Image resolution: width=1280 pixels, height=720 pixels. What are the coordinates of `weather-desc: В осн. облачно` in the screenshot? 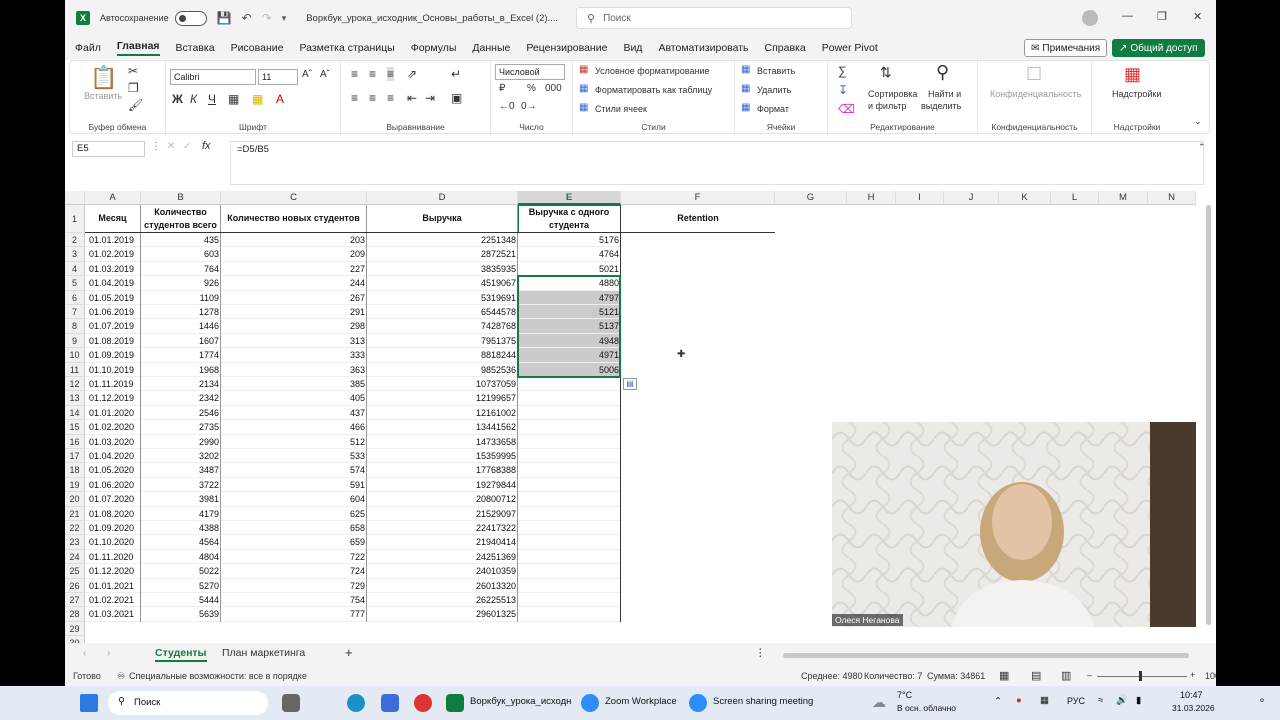 It's located at (926, 708).